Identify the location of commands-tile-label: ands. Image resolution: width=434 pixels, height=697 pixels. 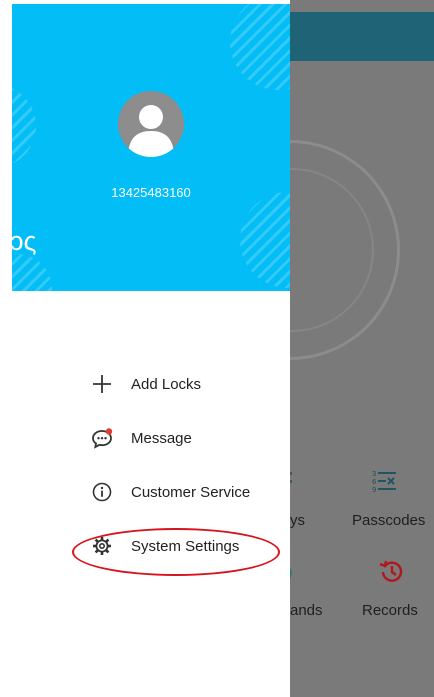
(306, 610).